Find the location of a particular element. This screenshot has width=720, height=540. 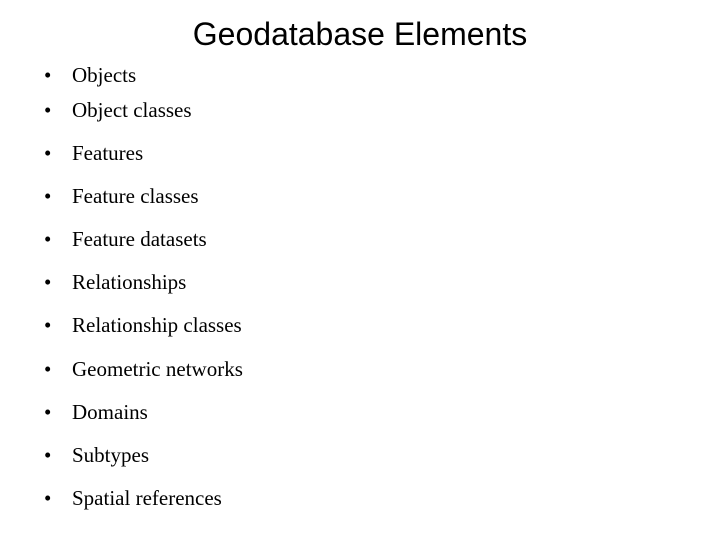

bullet-item: • Domains is located at coordinates (96, 412).